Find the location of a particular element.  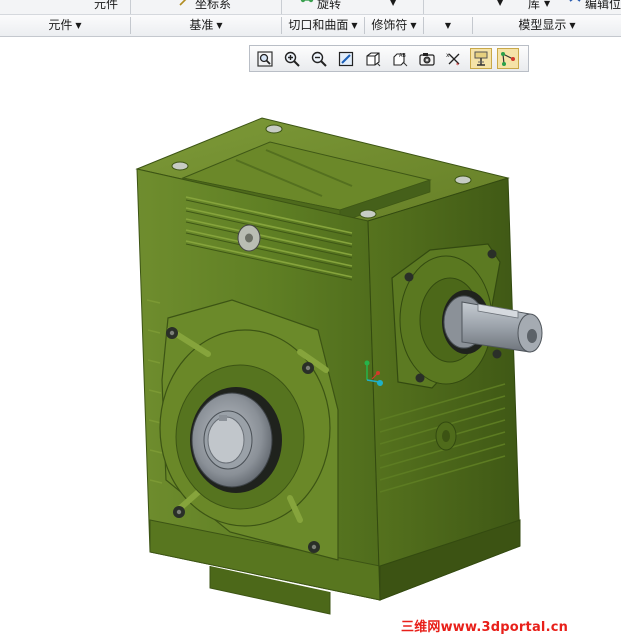

group-label: 修饰符 is located at coordinates (389, 25).